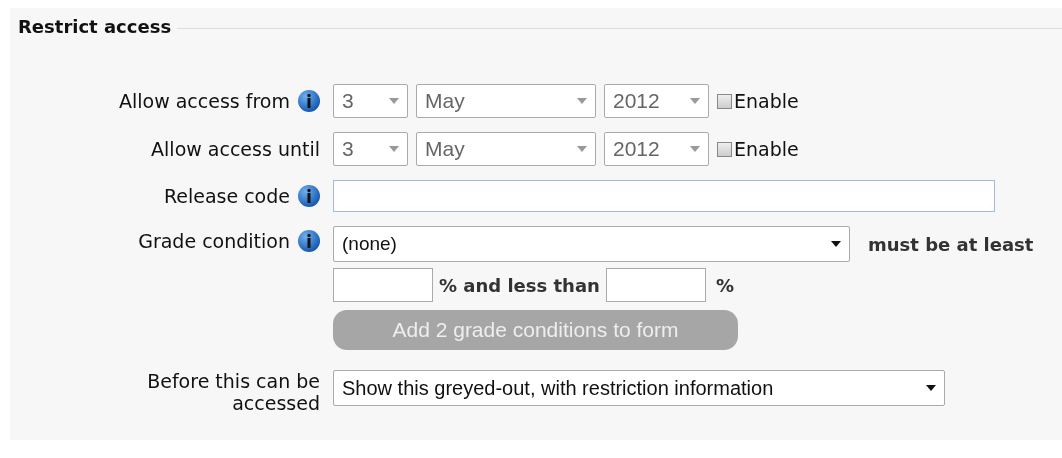 This screenshot has width=1062, height=458. What do you see at coordinates (226, 196) in the screenshot?
I see `field-label: Release code` at bounding box center [226, 196].